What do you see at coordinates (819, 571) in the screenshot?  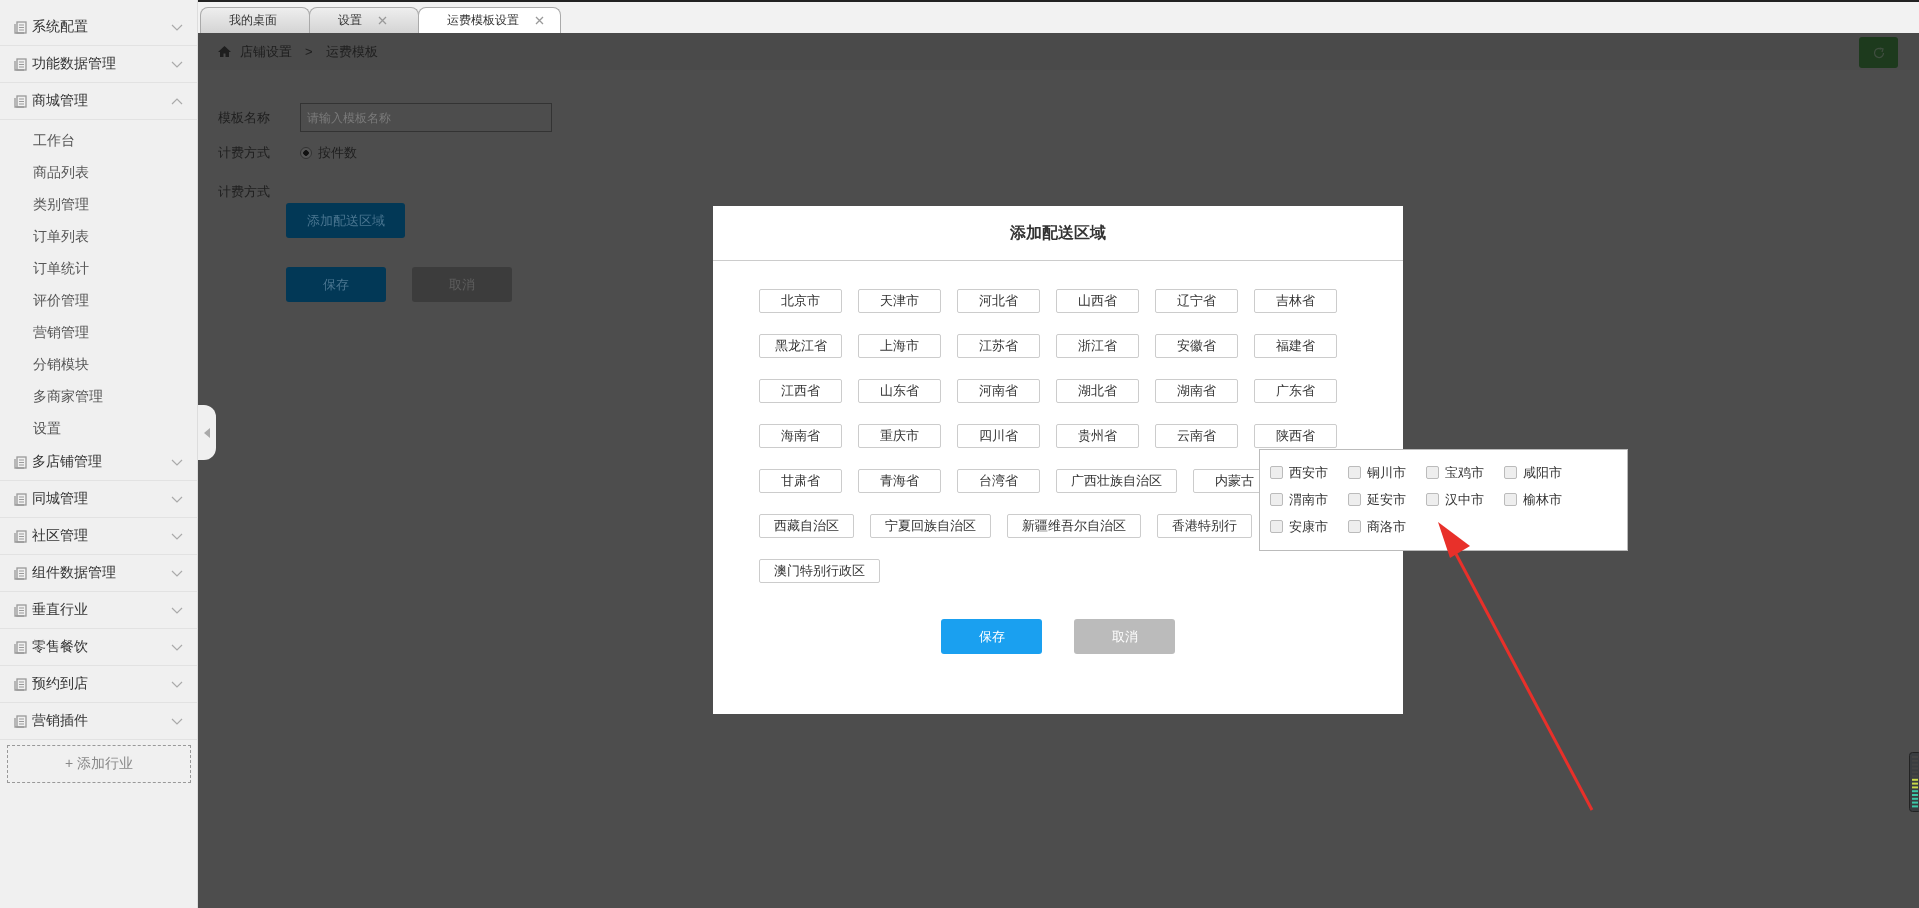 I see `region-button: 澳门特别行政区` at bounding box center [819, 571].